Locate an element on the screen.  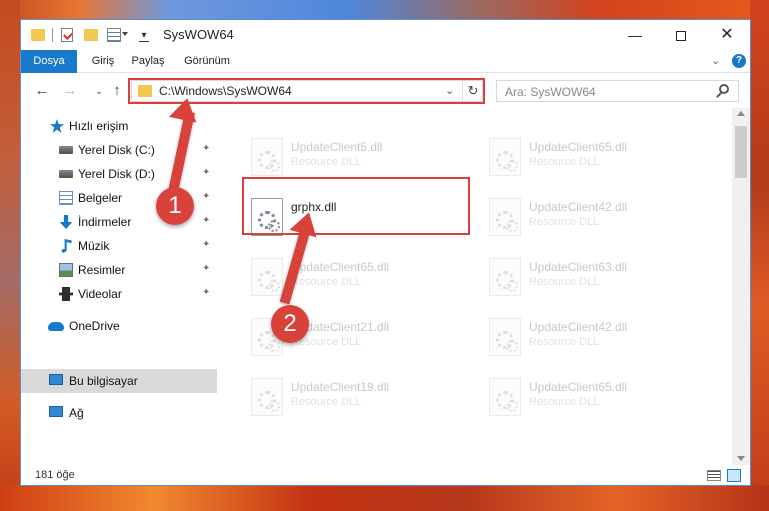
sidebar-item-label: Hızlı erişim is located at coordinates (99, 126).